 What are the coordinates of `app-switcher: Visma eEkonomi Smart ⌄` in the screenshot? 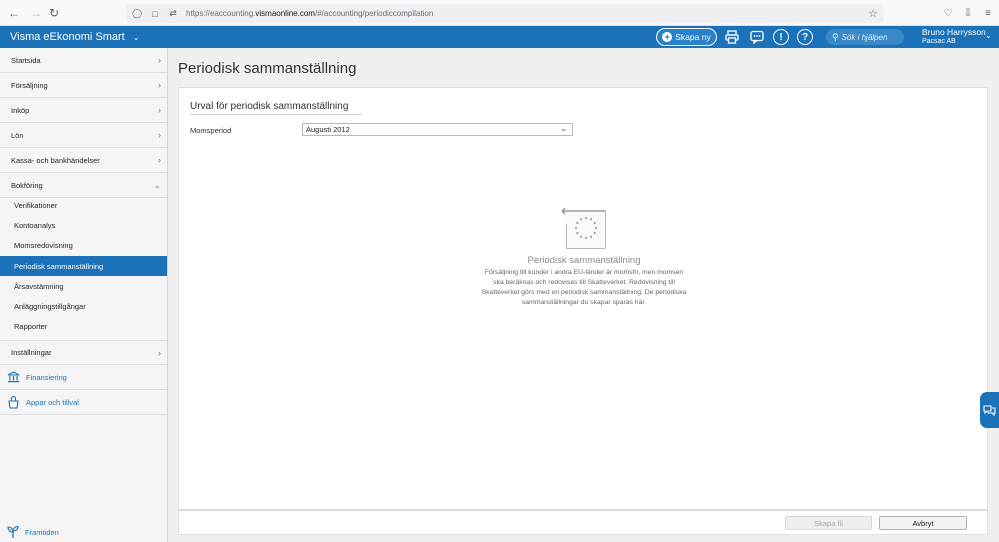 It's located at (74, 37).